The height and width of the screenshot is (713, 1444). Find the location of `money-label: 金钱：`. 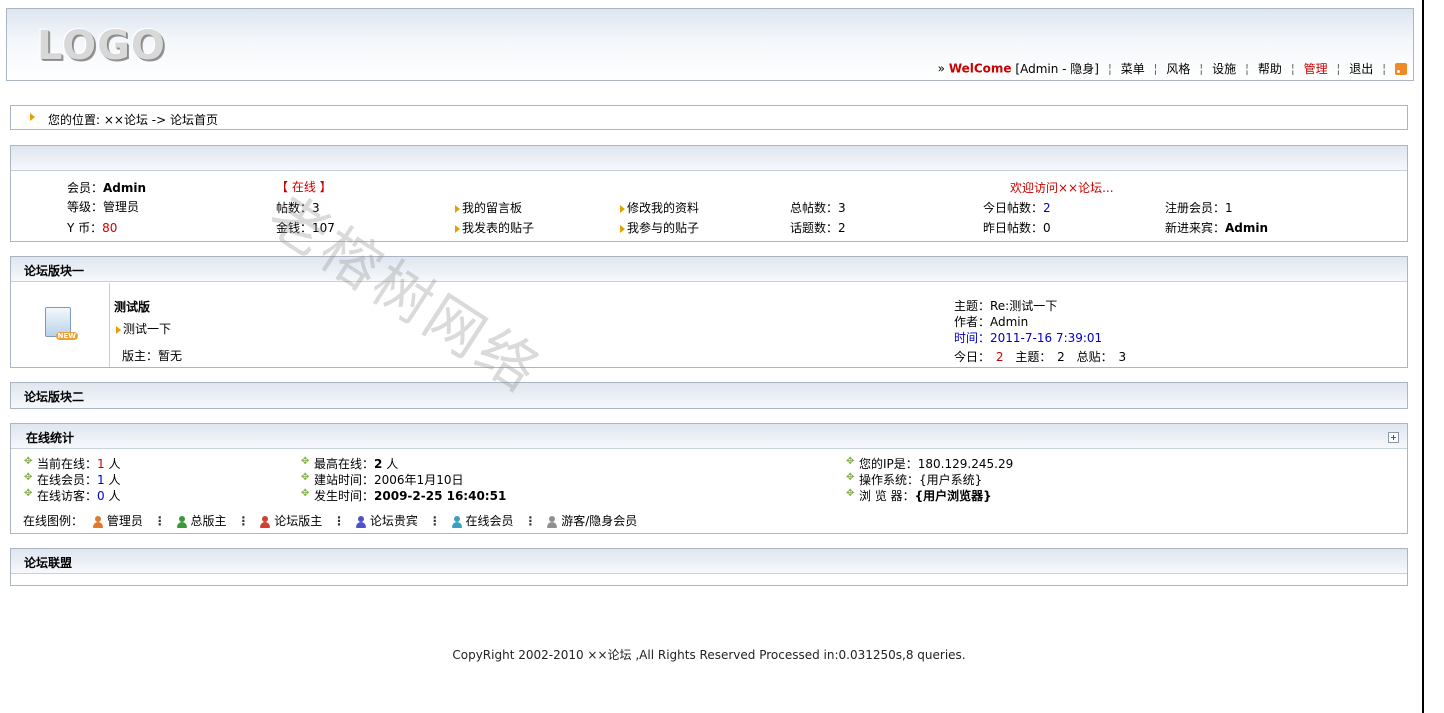

money-label: 金钱： is located at coordinates (294, 228).